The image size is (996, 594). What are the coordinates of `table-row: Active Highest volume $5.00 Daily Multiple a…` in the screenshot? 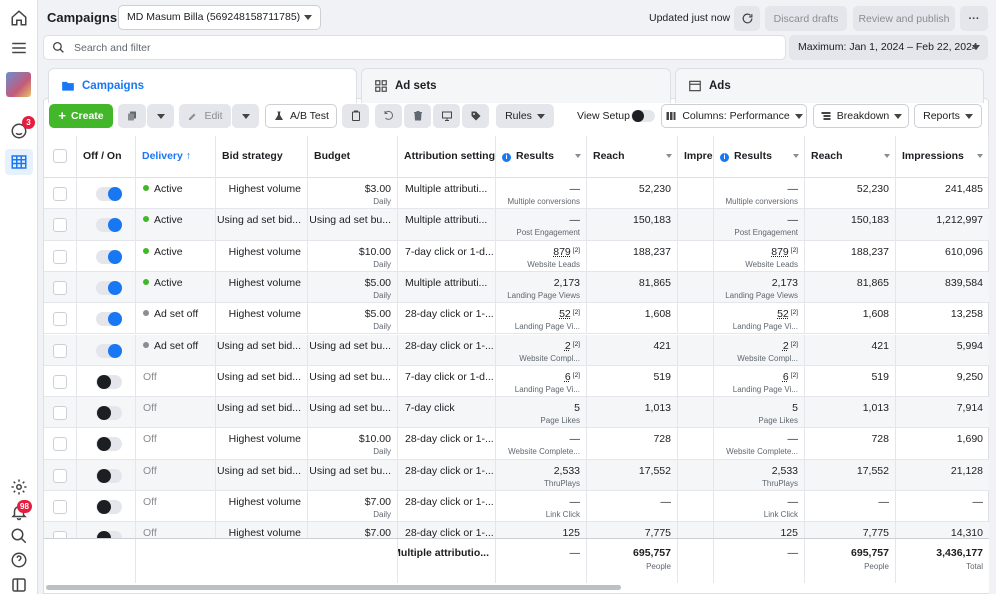 It's located at (516, 287).